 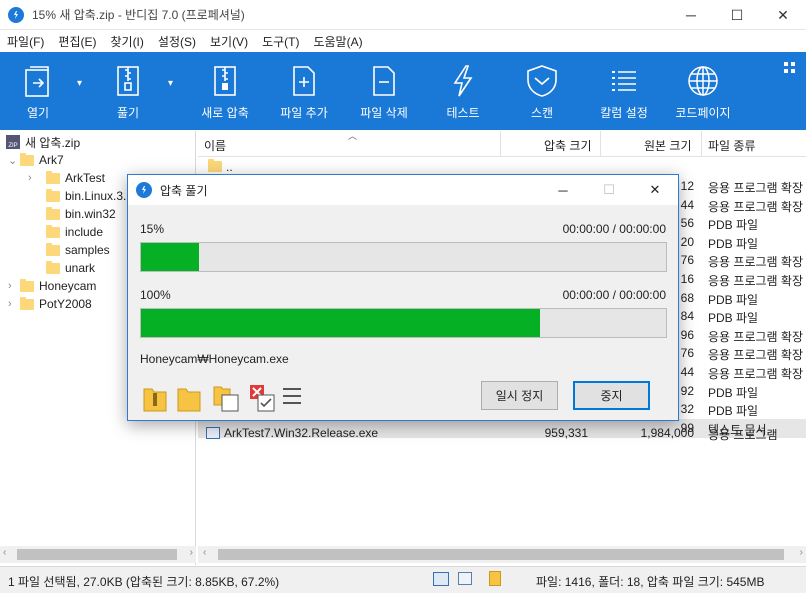 What do you see at coordinates (225, 81) in the screenshot?
I see `new-archive-icon` at bounding box center [225, 81].